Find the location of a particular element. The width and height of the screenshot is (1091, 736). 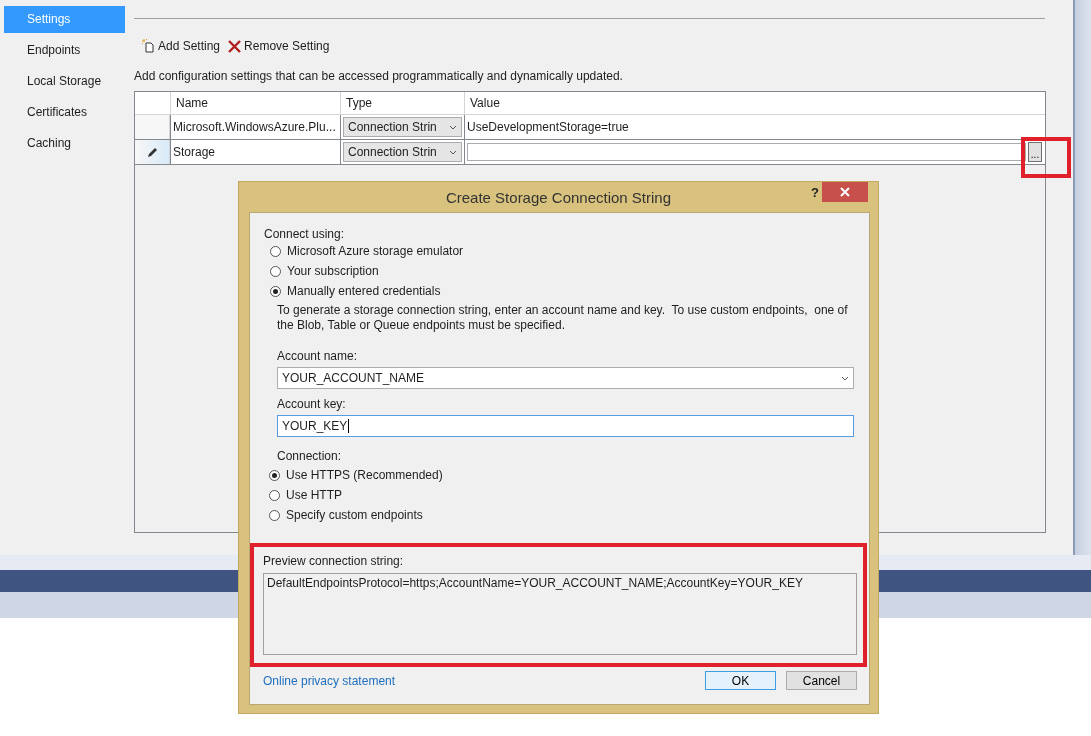

sidebar-item: Endpoints is located at coordinates (64, 50).